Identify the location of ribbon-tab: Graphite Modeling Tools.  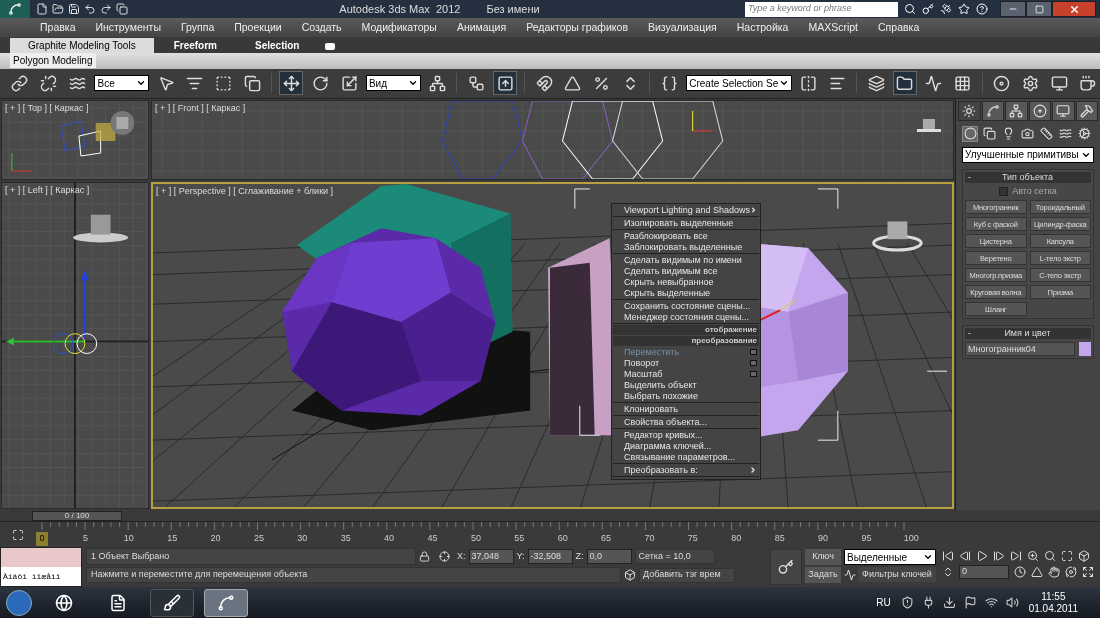
(82, 45).